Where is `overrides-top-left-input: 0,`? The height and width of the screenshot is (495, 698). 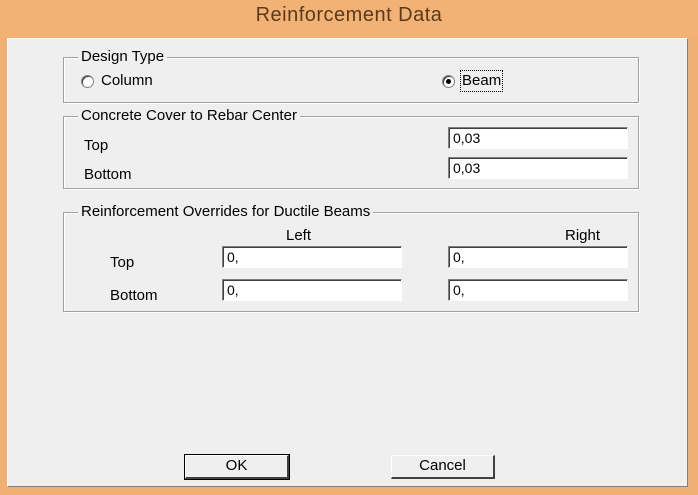 overrides-top-left-input: 0, is located at coordinates (312, 257).